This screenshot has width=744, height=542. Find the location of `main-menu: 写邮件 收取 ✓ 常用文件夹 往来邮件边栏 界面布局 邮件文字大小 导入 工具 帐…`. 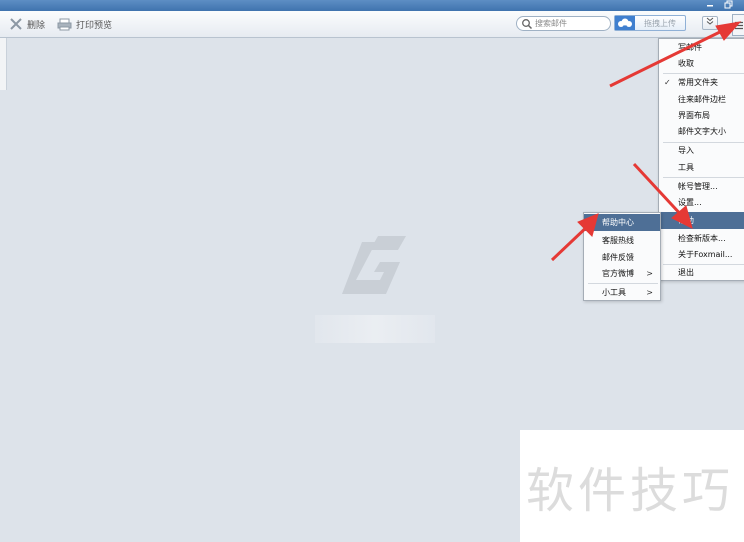

main-menu: 写邮件 收取 ✓ 常用文件夹 往来邮件边栏 界面布局 邮件文字大小 导入 工具 帐… is located at coordinates (701, 159).